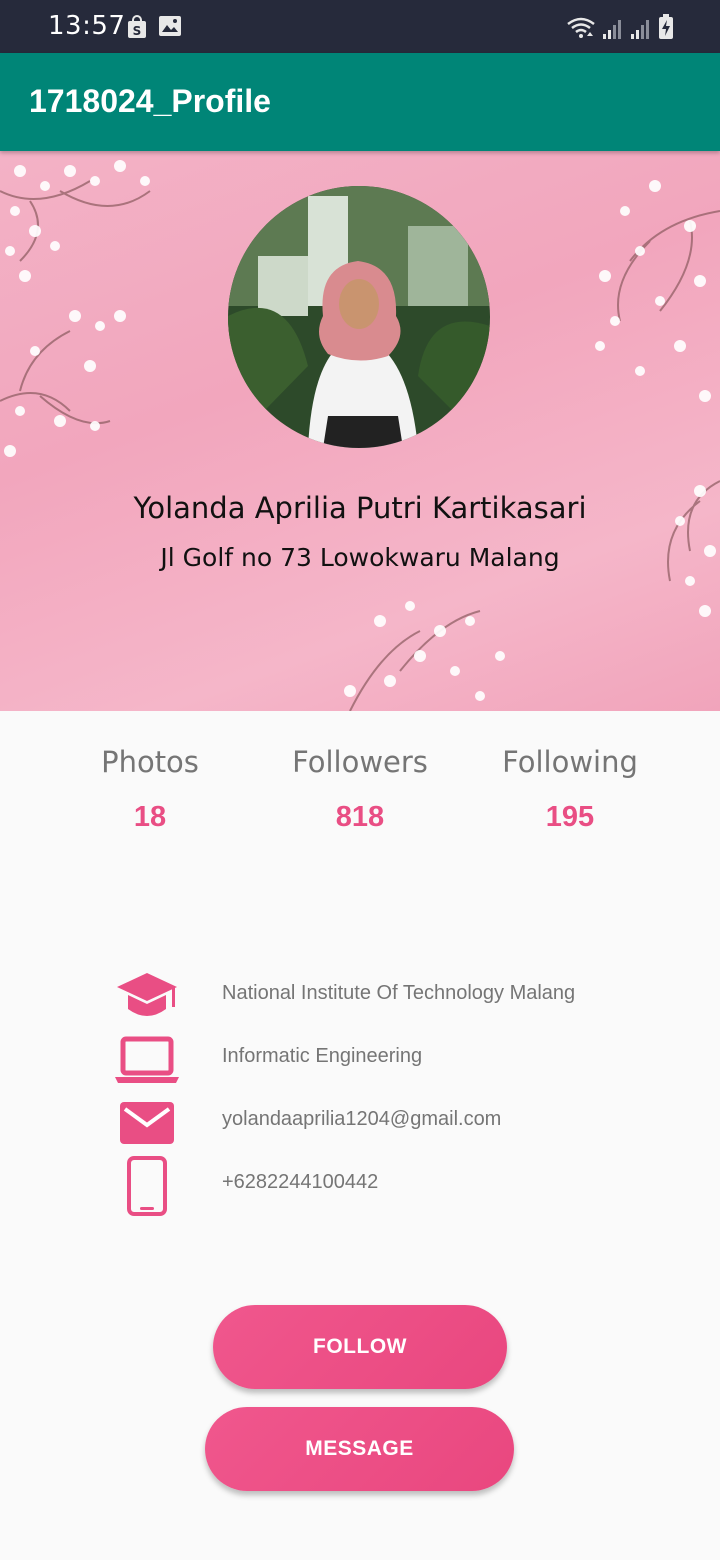 This screenshot has height=1560, width=720. What do you see at coordinates (362, 1119) in the screenshot?
I see `info-text: yolandaaprilia1204@gmail.com` at bounding box center [362, 1119].